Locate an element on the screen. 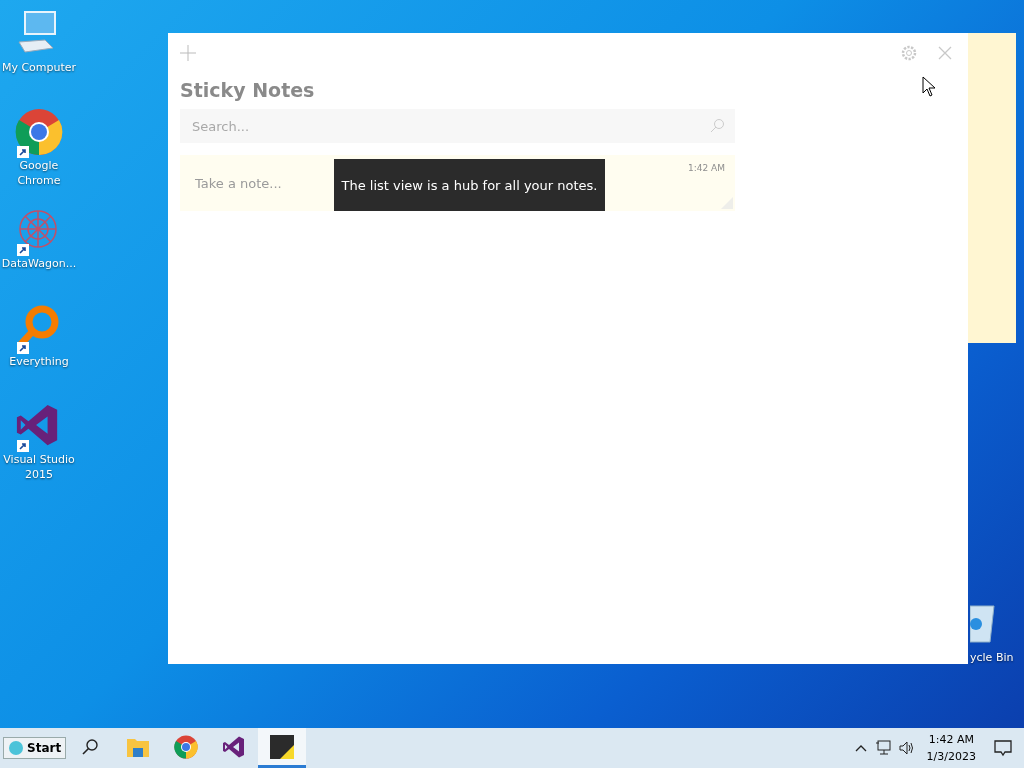  visual-studio-icon is located at coordinates (234, 746).